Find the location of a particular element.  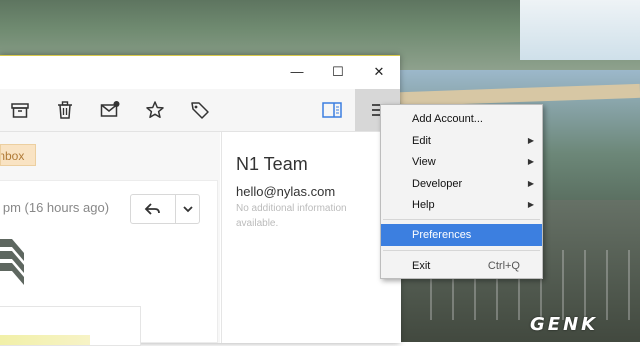

inbox-label-text: Inbox is located at coordinates (13, 156).